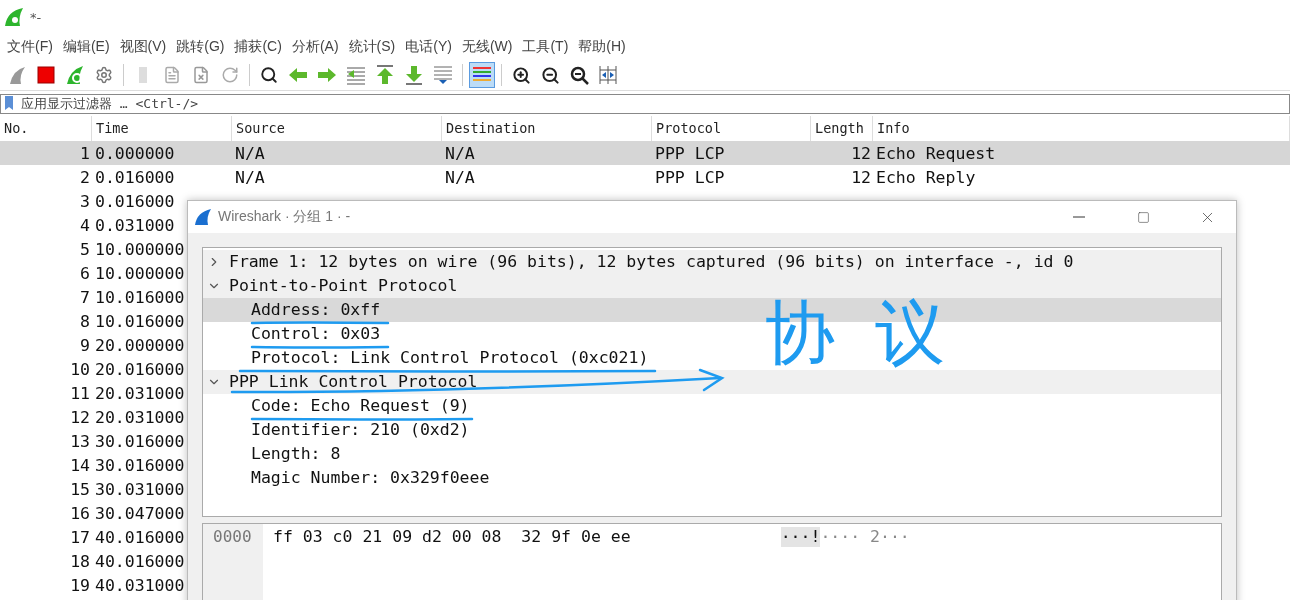  What do you see at coordinates (80, 465) in the screenshot?
I see `table-cell-text: 14` at bounding box center [80, 465].